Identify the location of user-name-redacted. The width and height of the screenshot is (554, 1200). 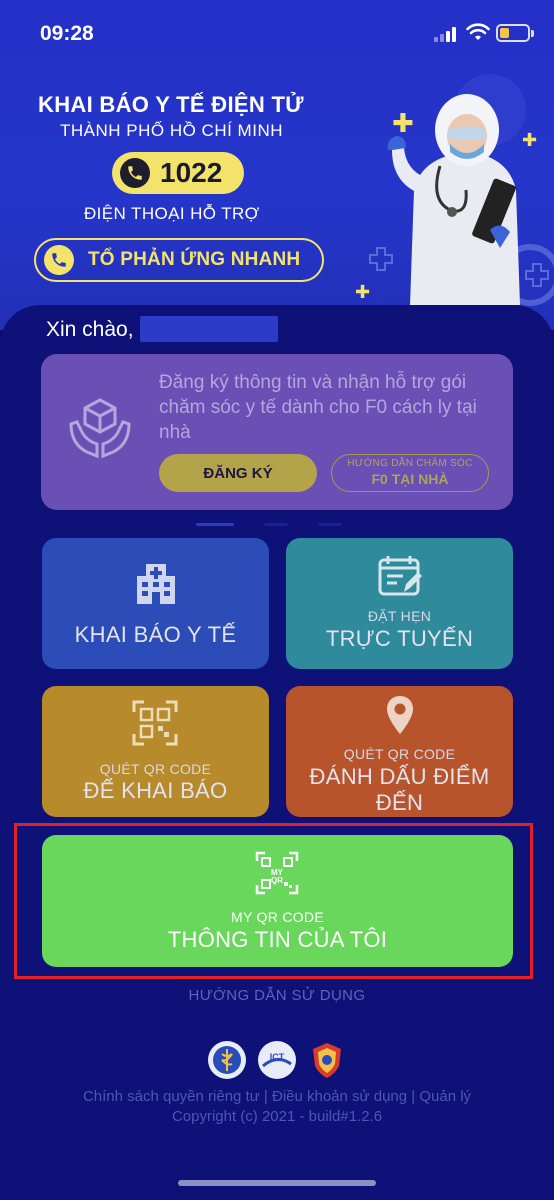
(209, 329).